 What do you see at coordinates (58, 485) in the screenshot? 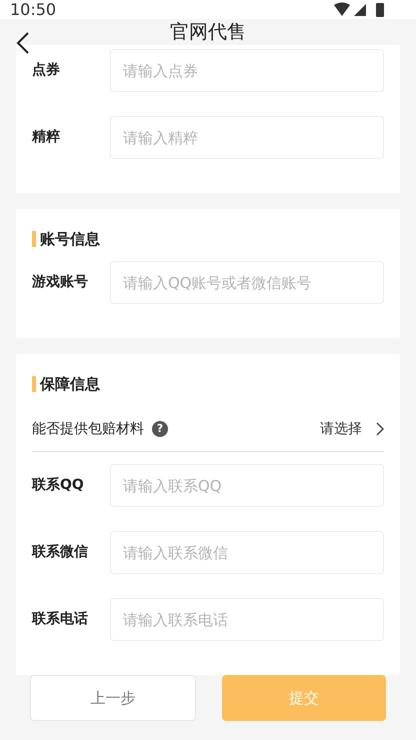
I see `field-label: 联系QQ` at bounding box center [58, 485].